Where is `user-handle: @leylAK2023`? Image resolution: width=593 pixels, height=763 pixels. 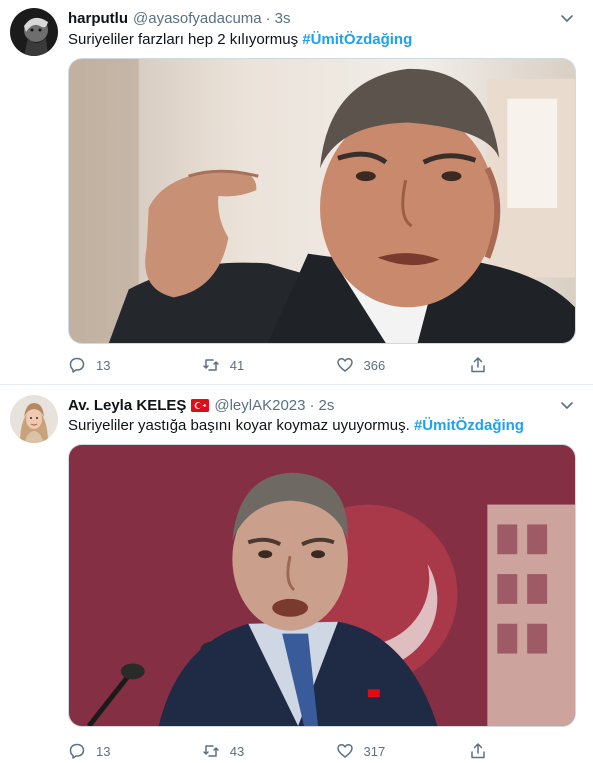 user-handle: @leylAK2023 is located at coordinates (259, 405).